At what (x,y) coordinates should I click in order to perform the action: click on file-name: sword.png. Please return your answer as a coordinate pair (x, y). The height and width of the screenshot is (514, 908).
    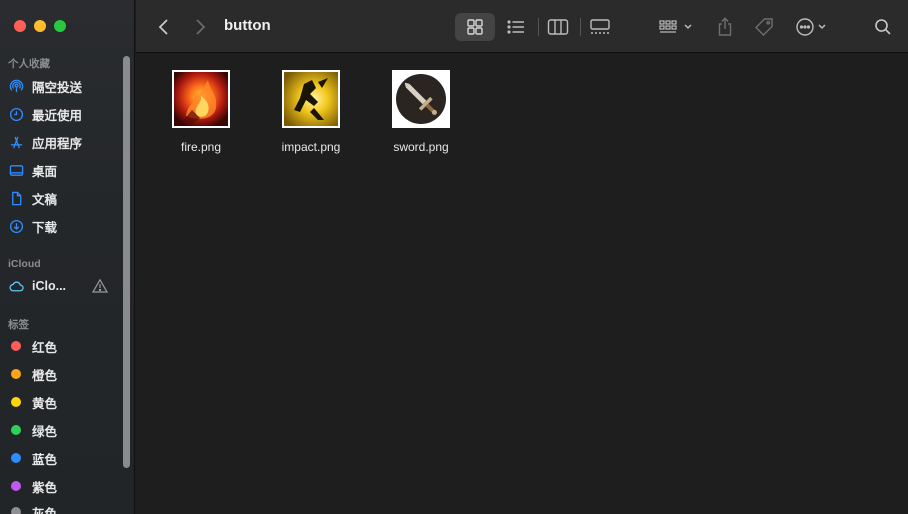
    Looking at the image, I should click on (421, 147).